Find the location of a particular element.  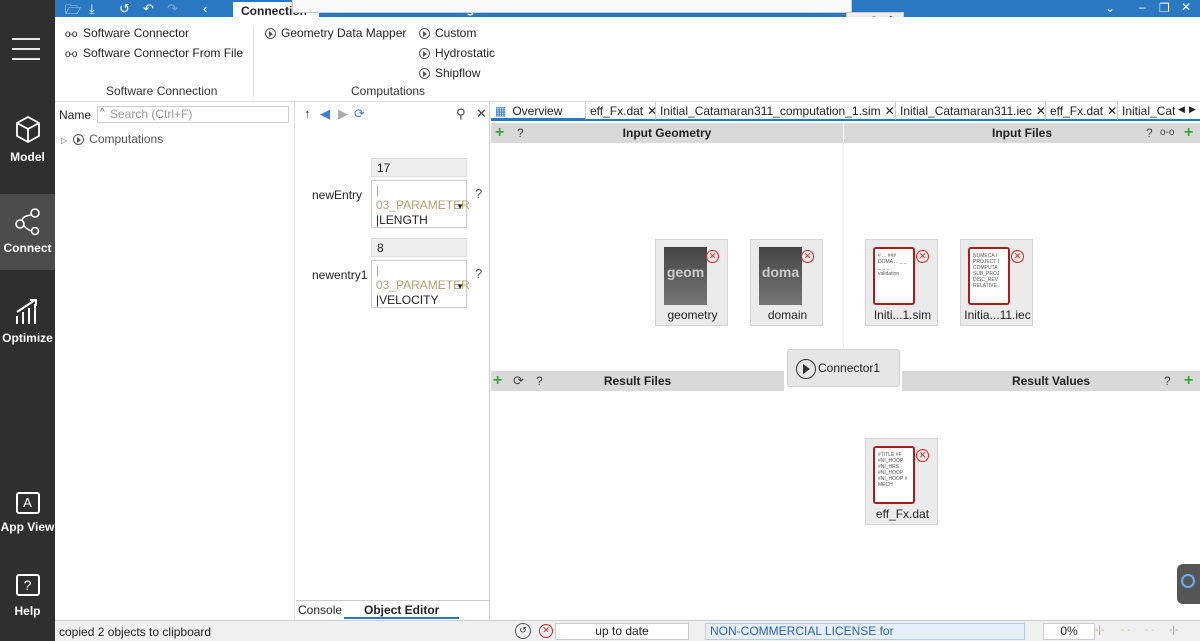

newentry-unit-select: | 03_PARAMETER |LENGTH ▼ is located at coordinates (420, 204).